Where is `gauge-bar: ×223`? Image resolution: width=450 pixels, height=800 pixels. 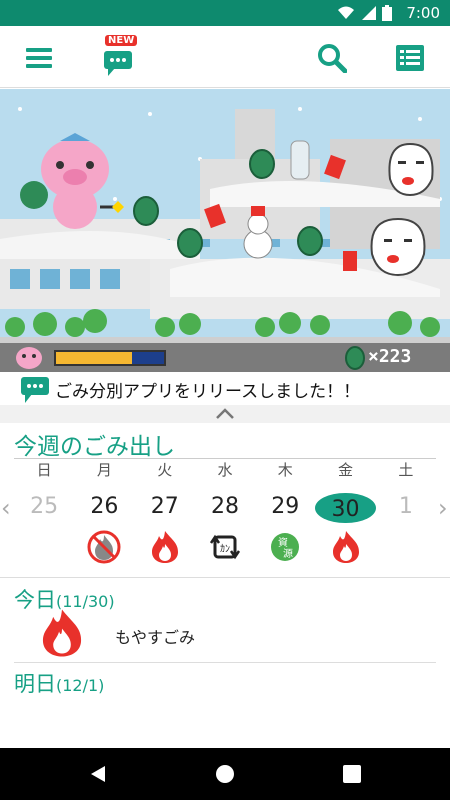 gauge-bar: ×223 is located at coordinates (225, 357).